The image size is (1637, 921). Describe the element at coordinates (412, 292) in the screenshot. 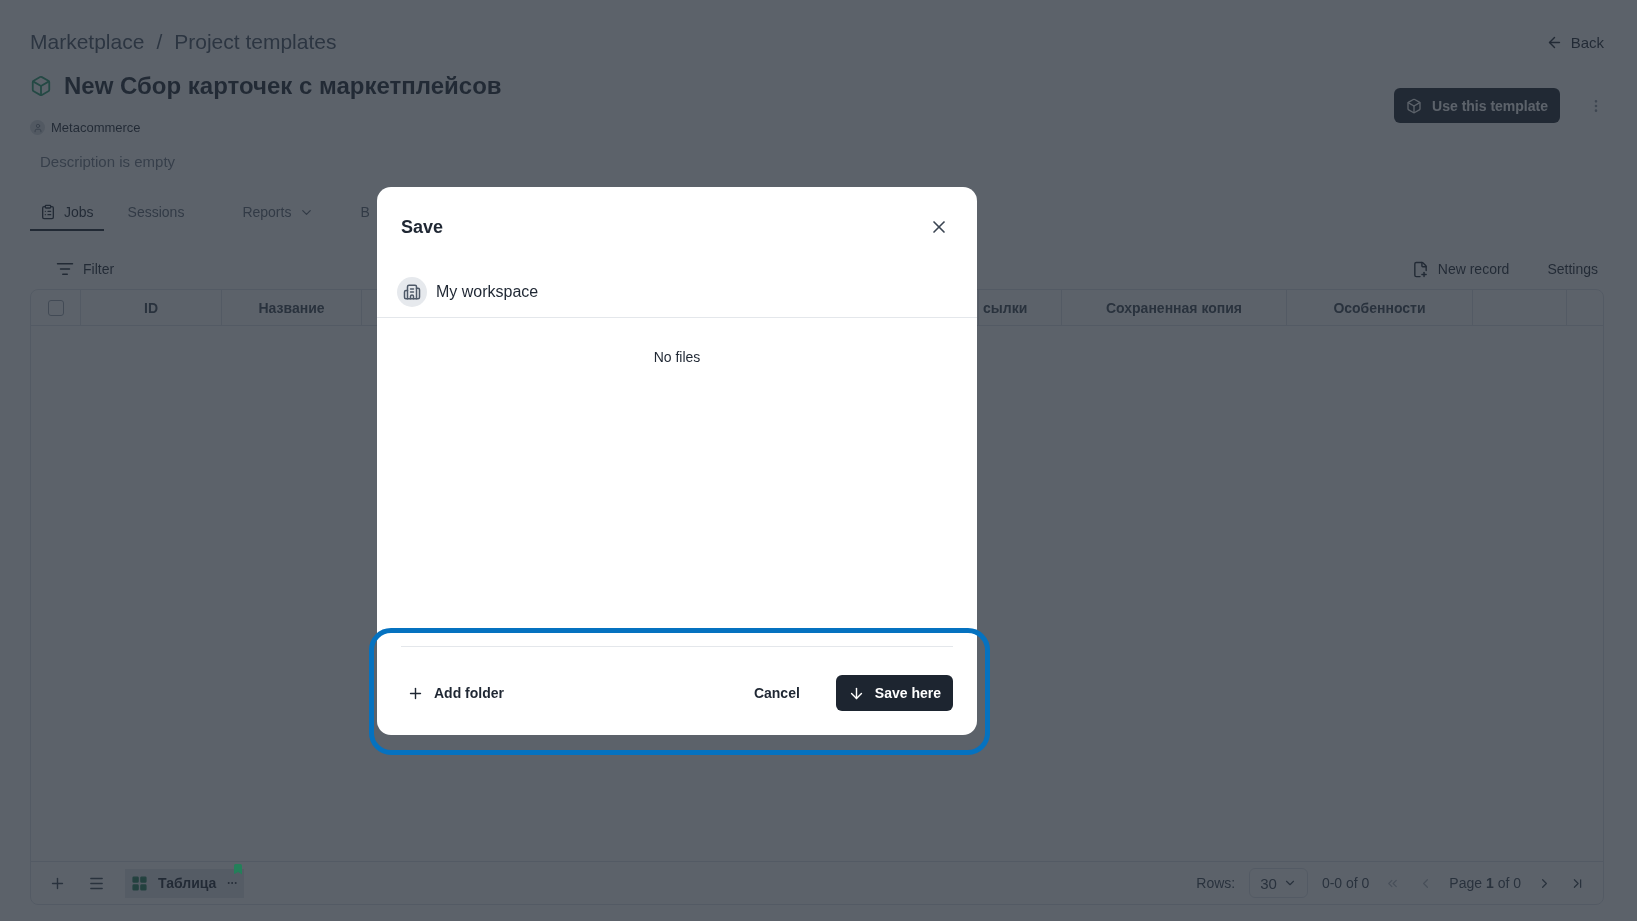

I see `building-icon` at that location.